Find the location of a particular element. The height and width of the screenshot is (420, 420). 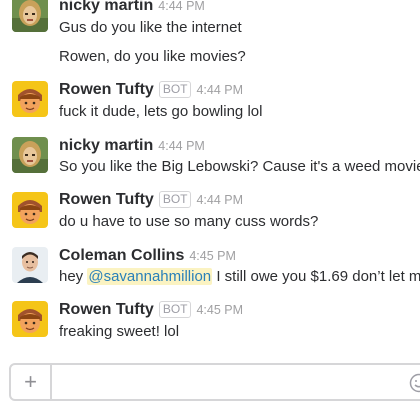

message-text: do u have to use so many cuss words? is located at coordinates (189, 221).